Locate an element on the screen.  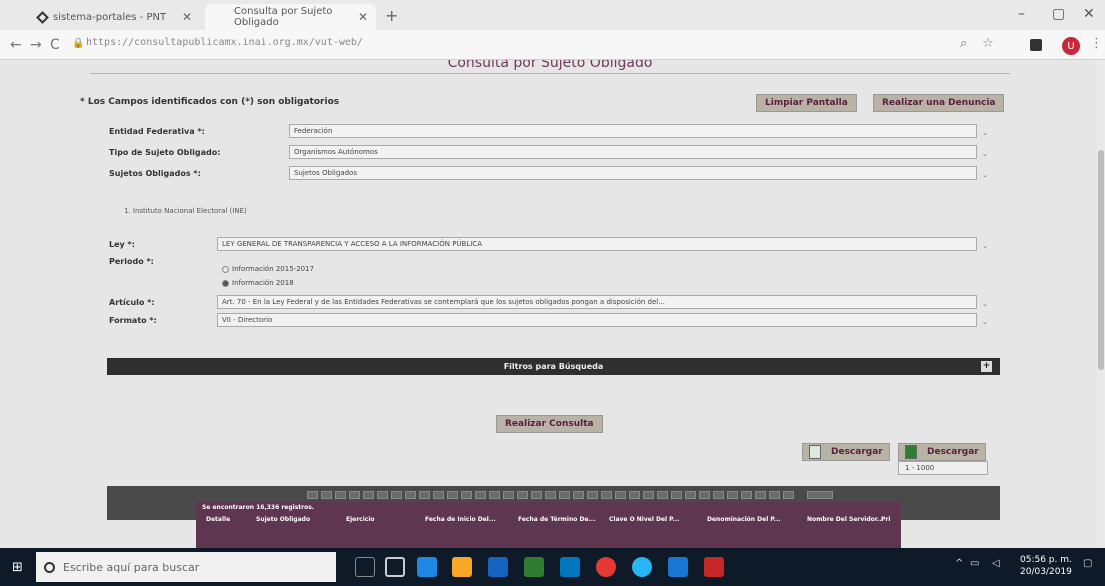
tab-portales: sistema-portales - PNT ✕ is located at coordinates (115, 17).